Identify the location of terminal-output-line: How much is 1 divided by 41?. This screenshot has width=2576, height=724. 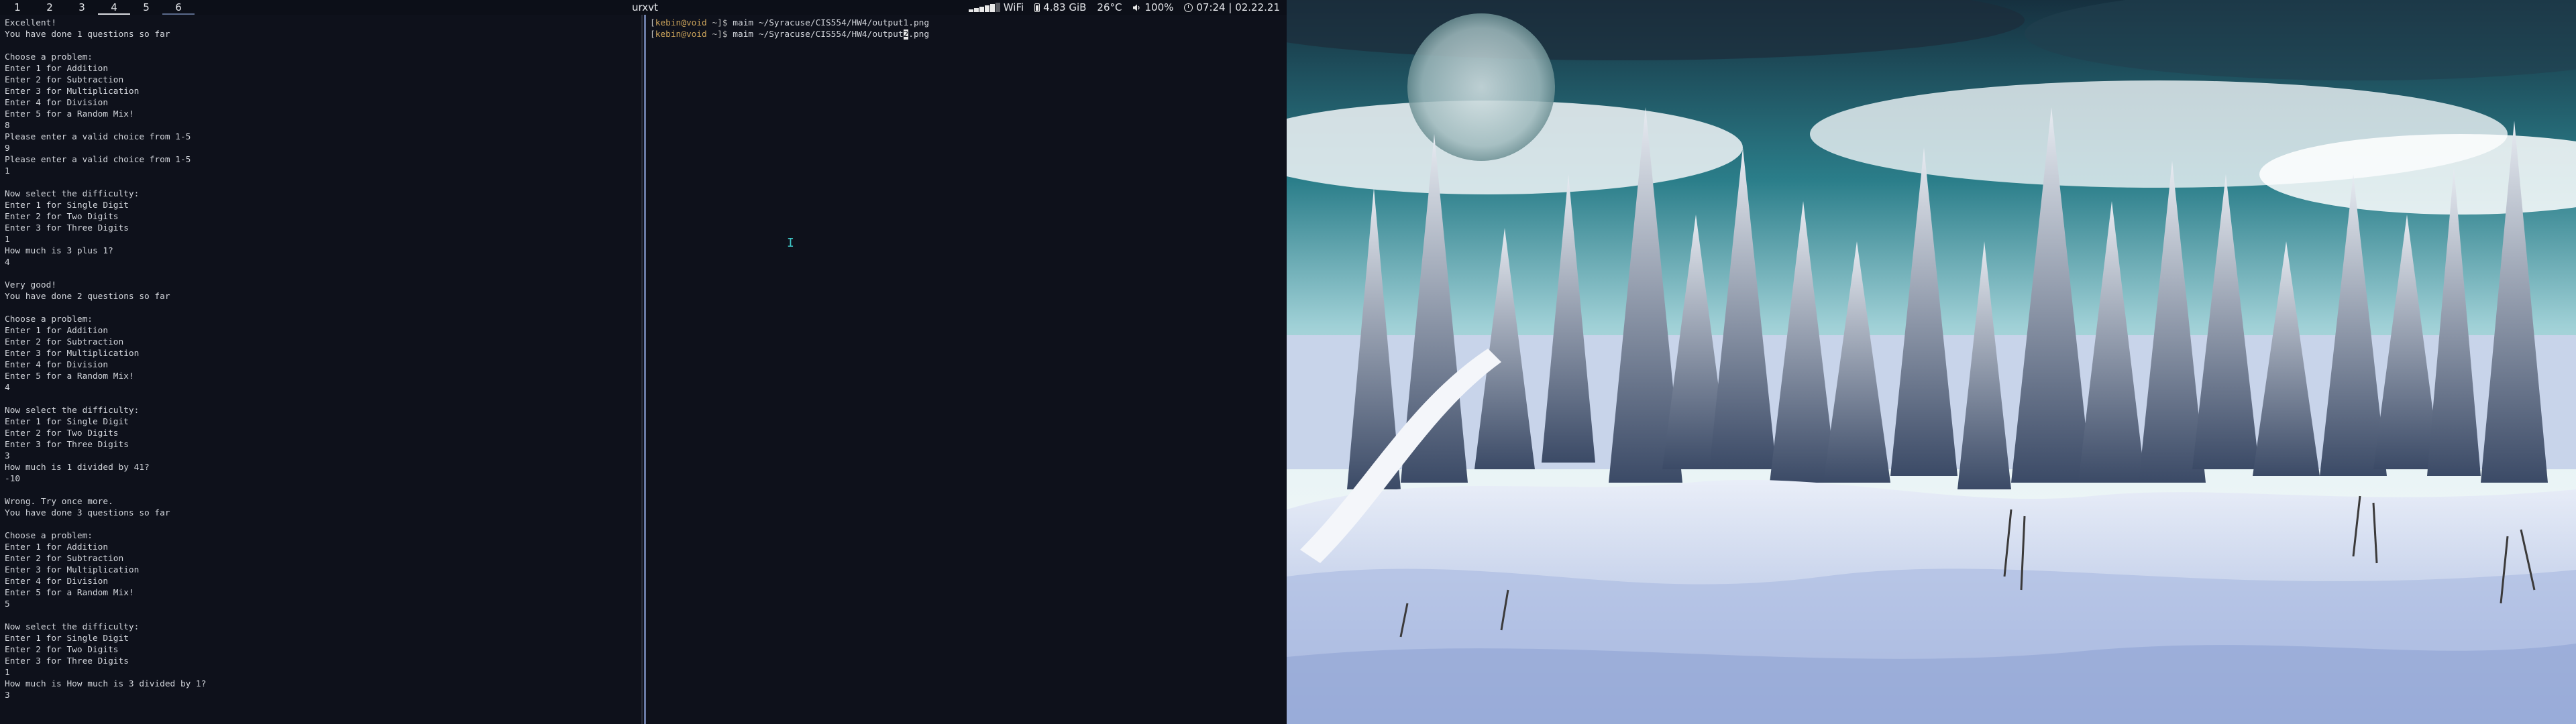
(77, 468).